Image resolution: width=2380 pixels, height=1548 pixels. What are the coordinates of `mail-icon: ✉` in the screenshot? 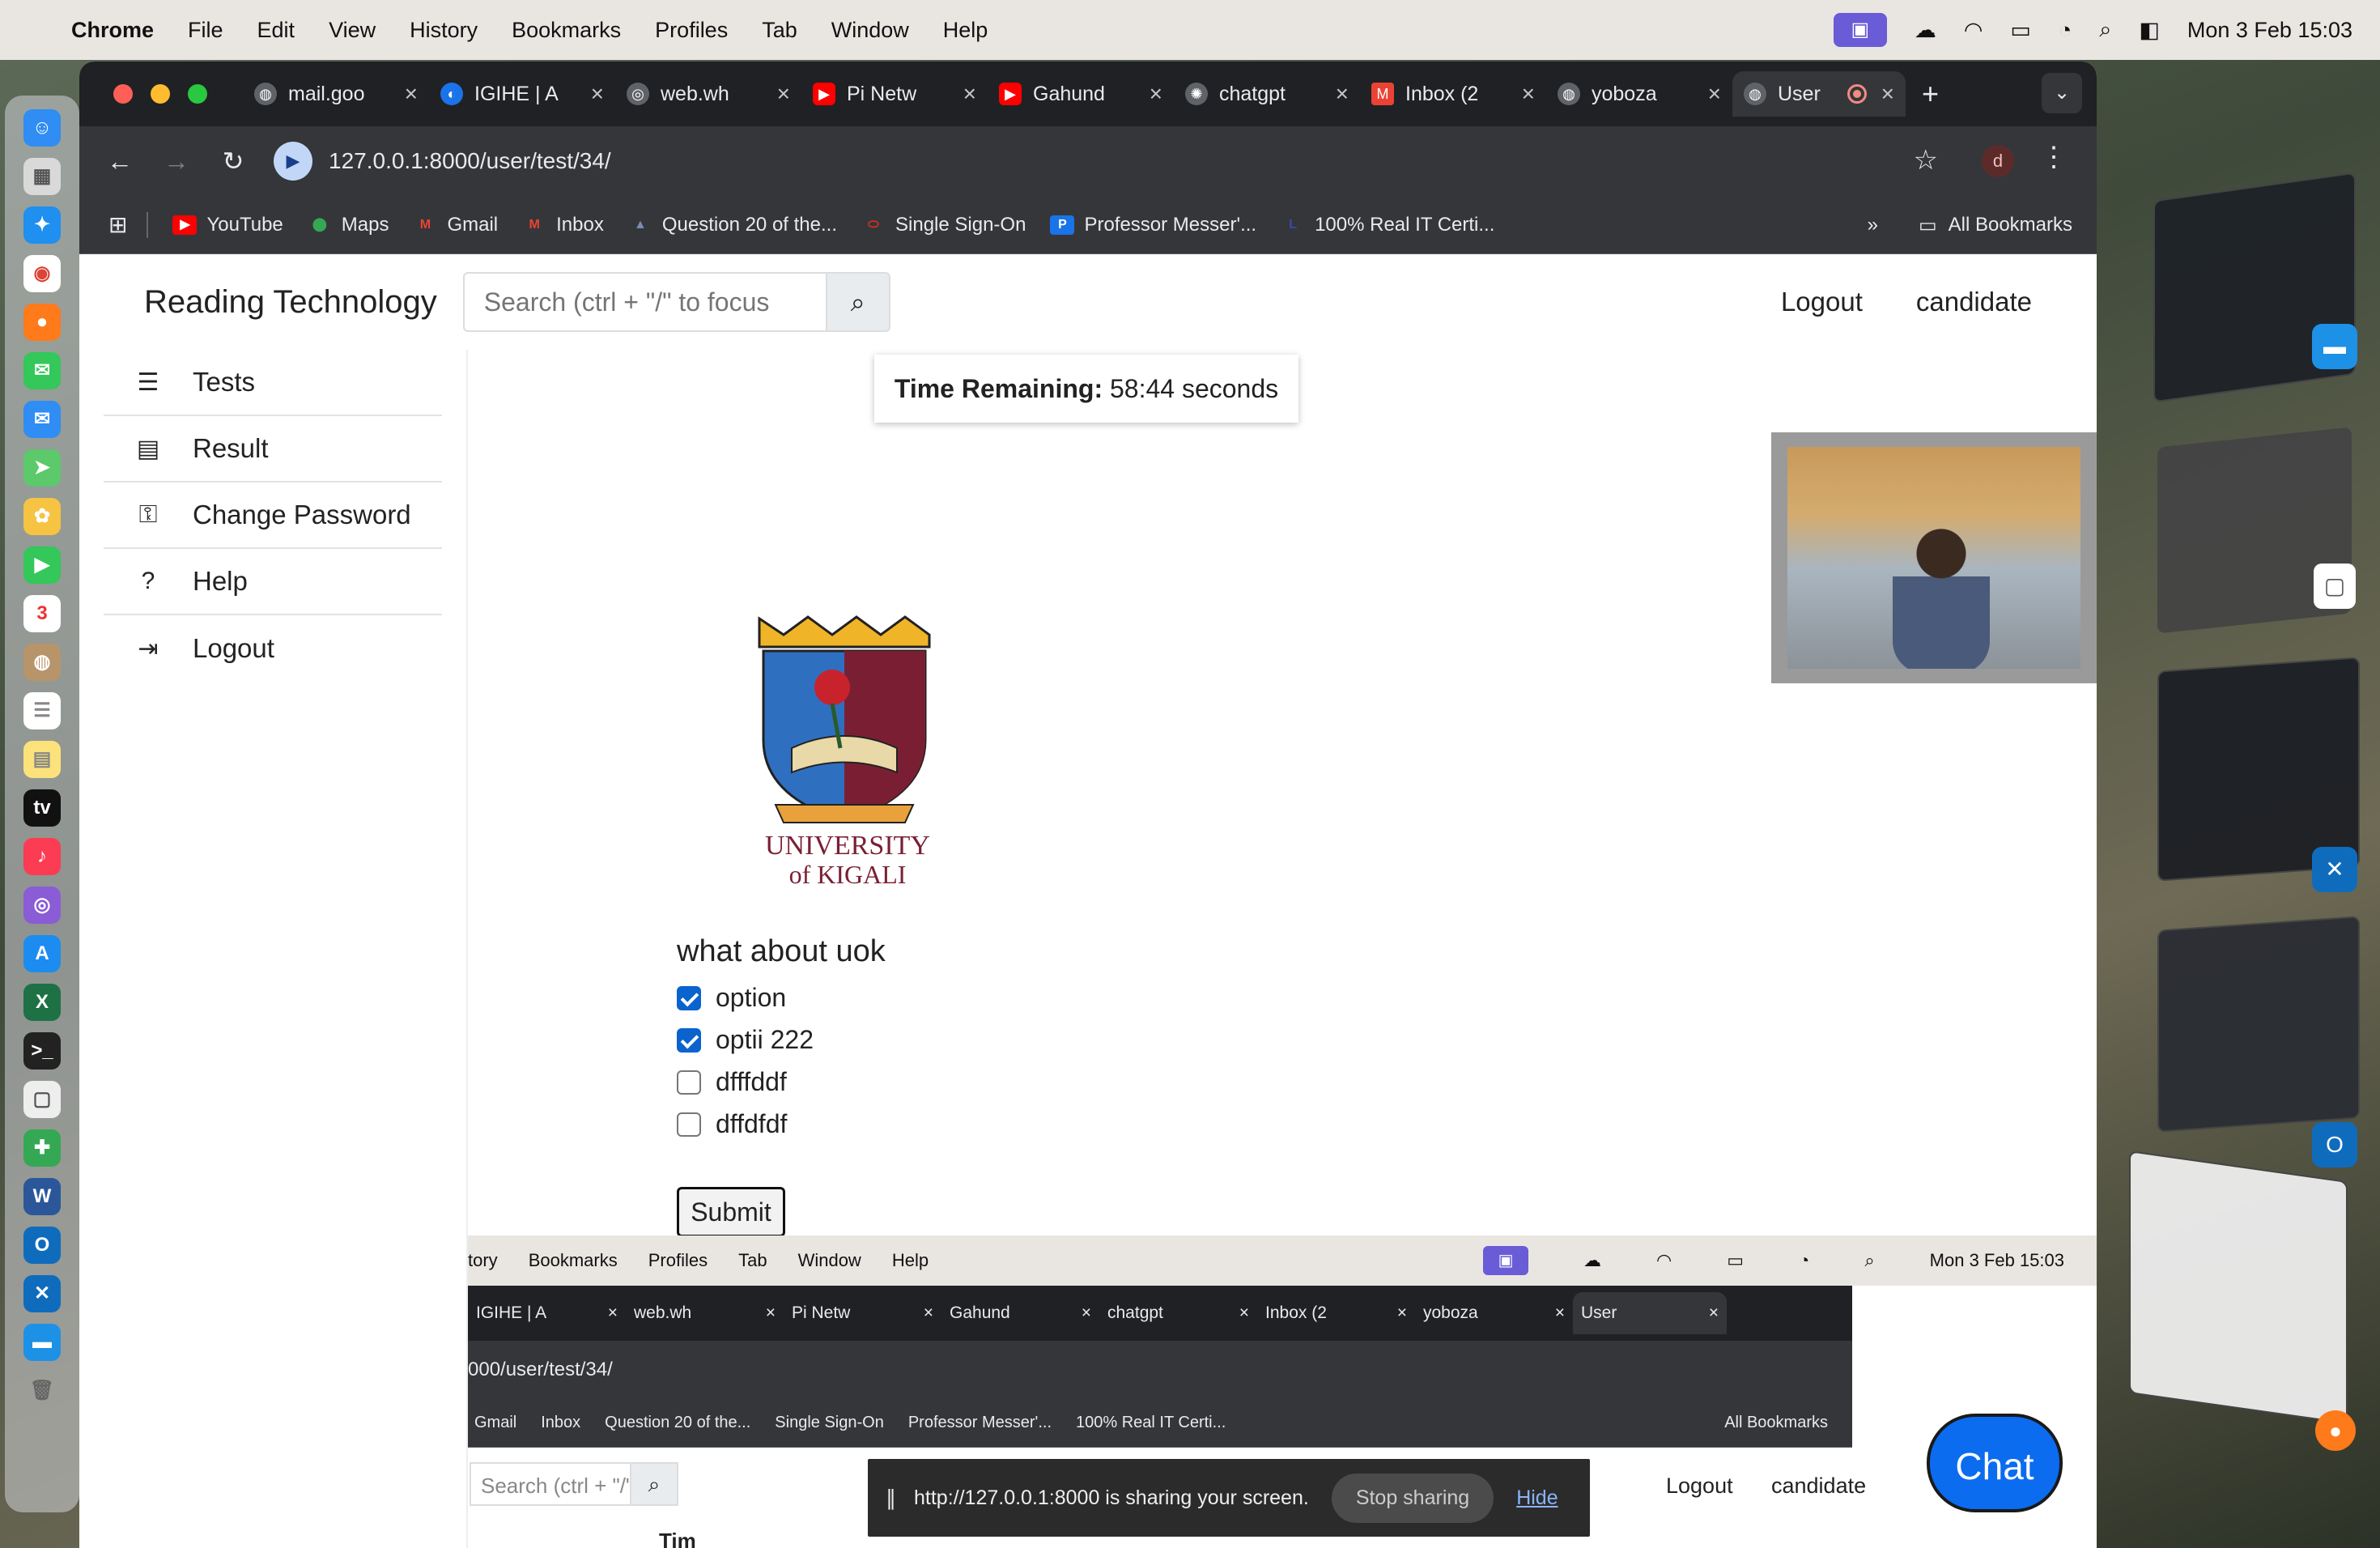 It's located at (42, 419).